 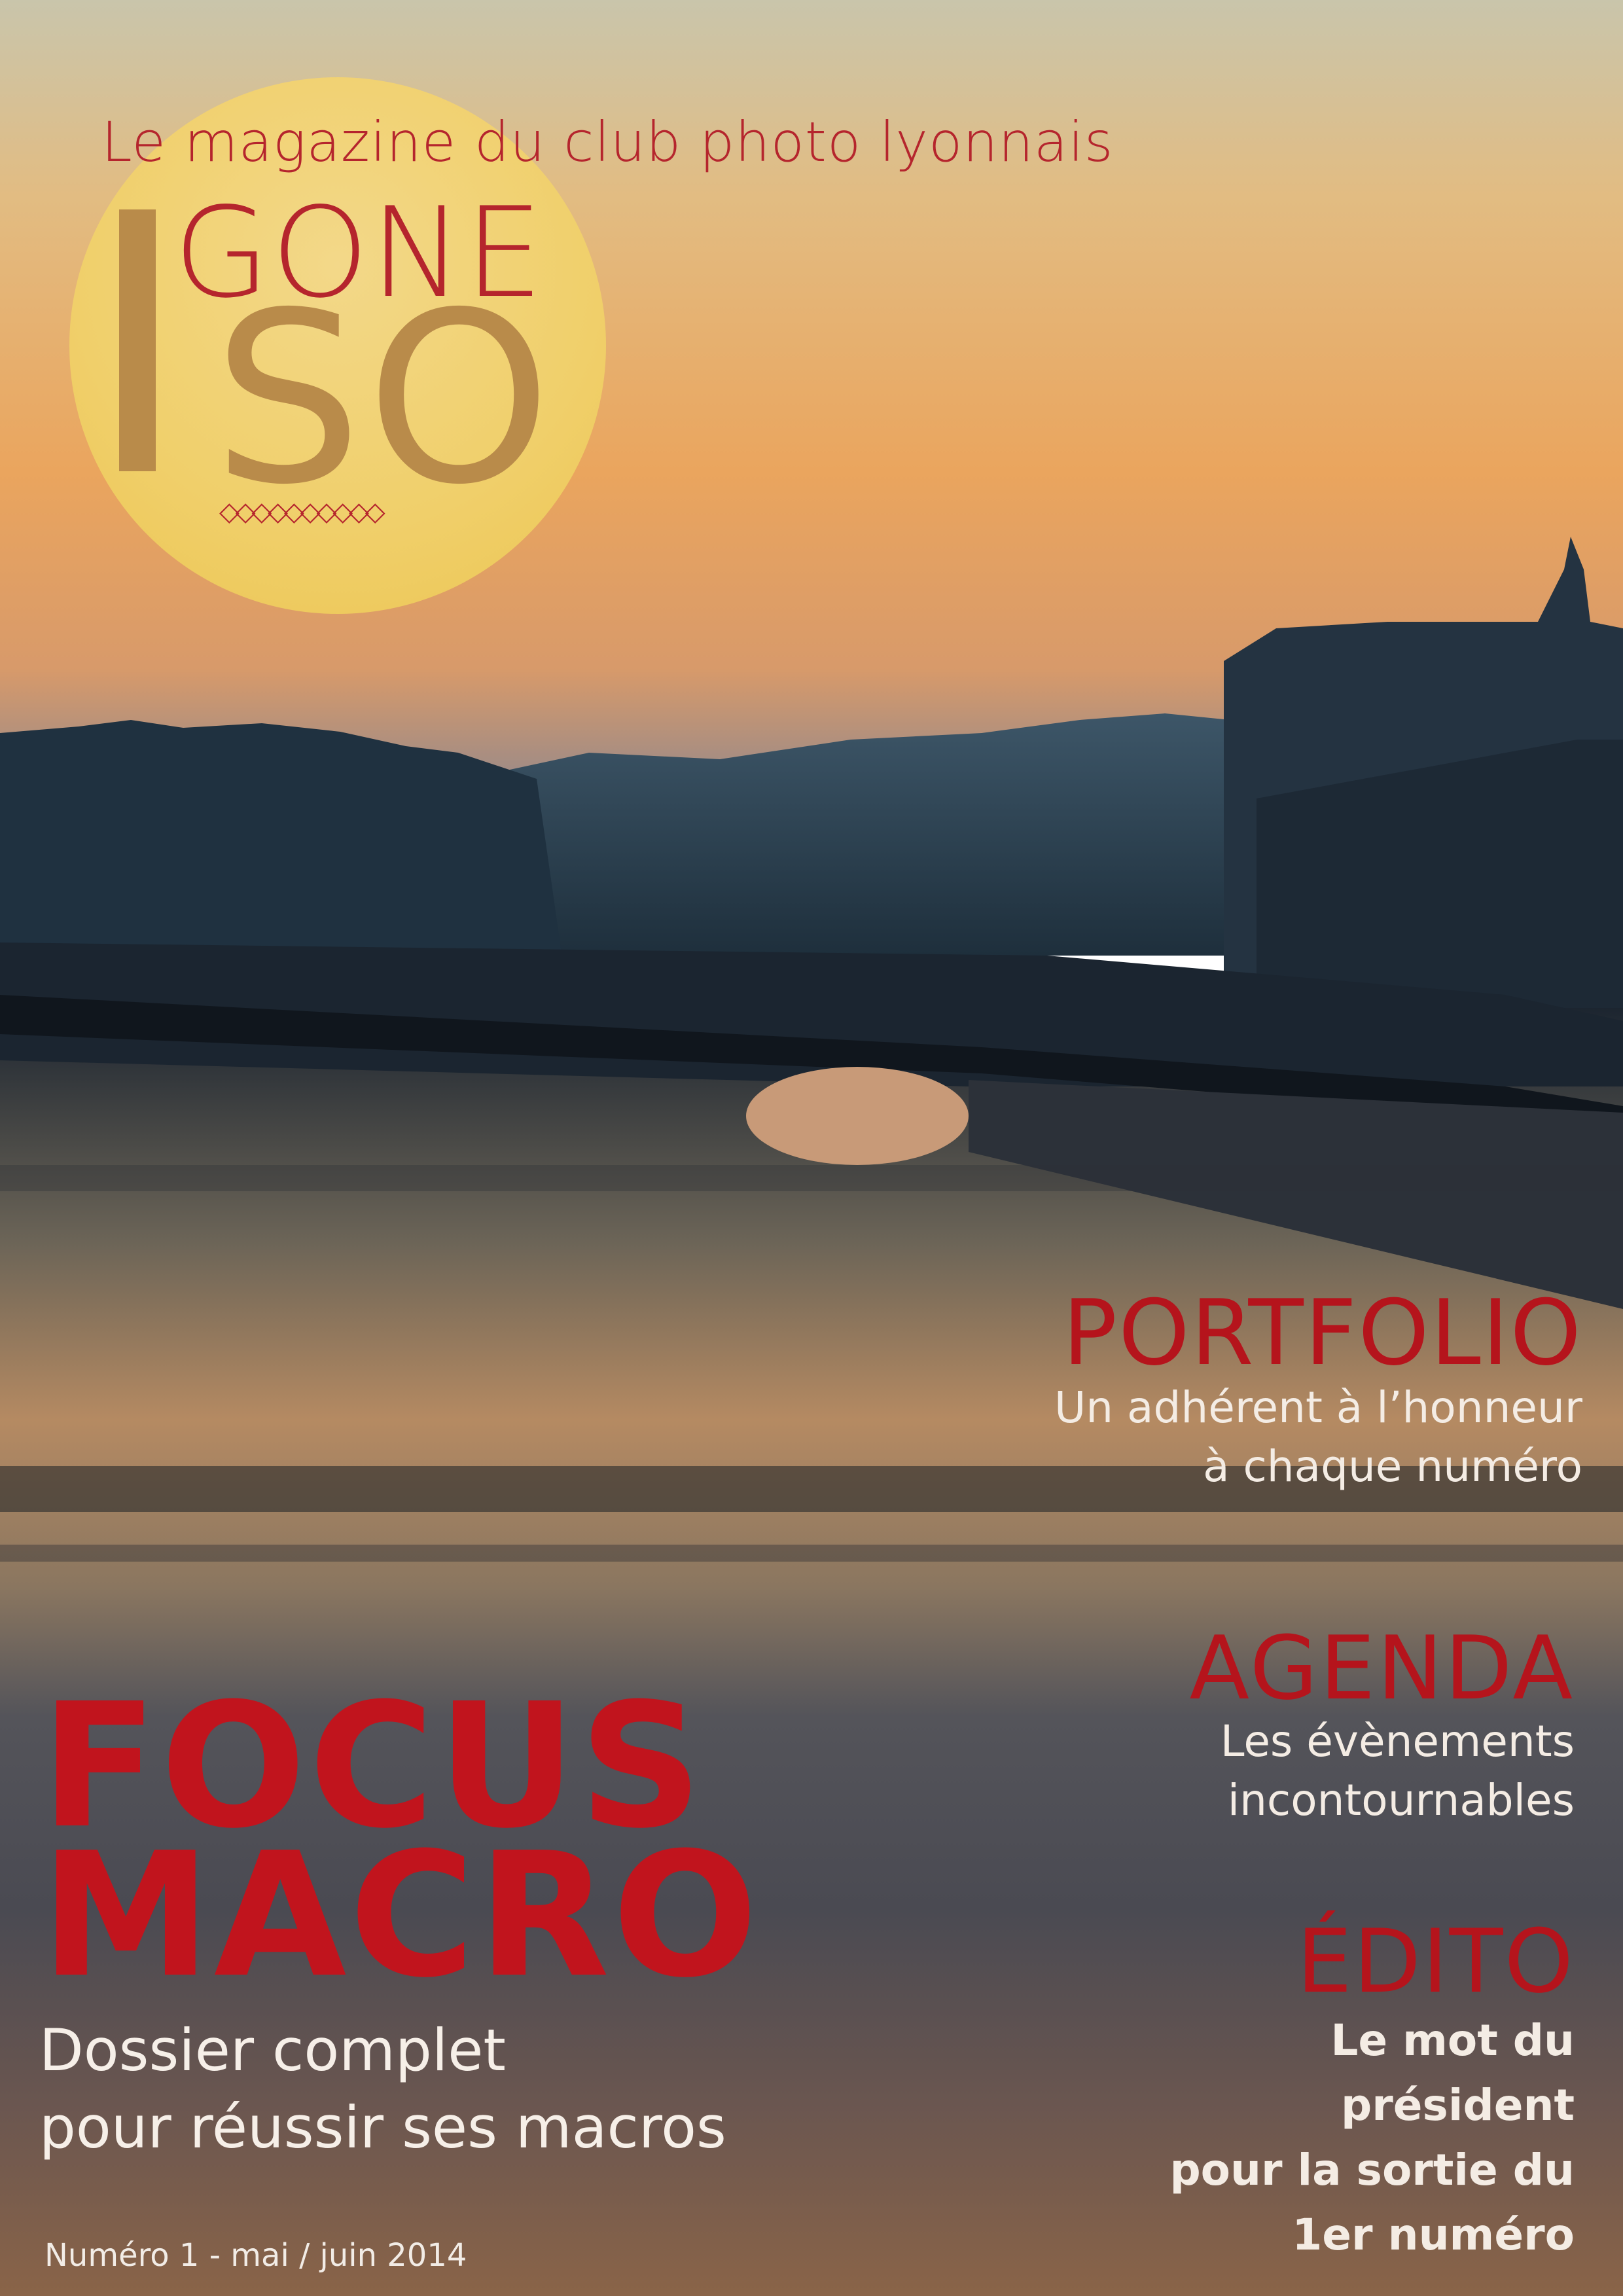 What do you see at coordinates (1322, 1333) in the screenshot?
I see `teaser-portfolio-title: PORTFOLIO` at bounding box center [1322, 1333].